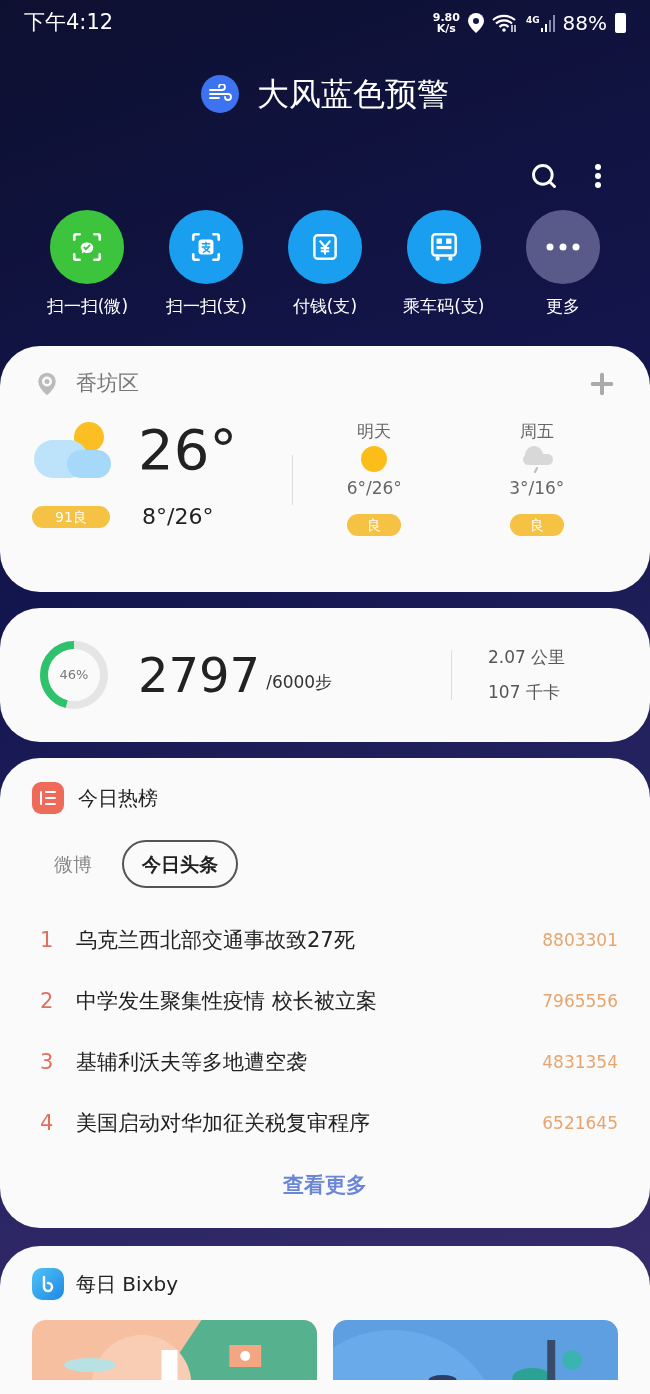 The image size is (650, 1394). I want to click on step-goal: /6000步, so click(299, 683).